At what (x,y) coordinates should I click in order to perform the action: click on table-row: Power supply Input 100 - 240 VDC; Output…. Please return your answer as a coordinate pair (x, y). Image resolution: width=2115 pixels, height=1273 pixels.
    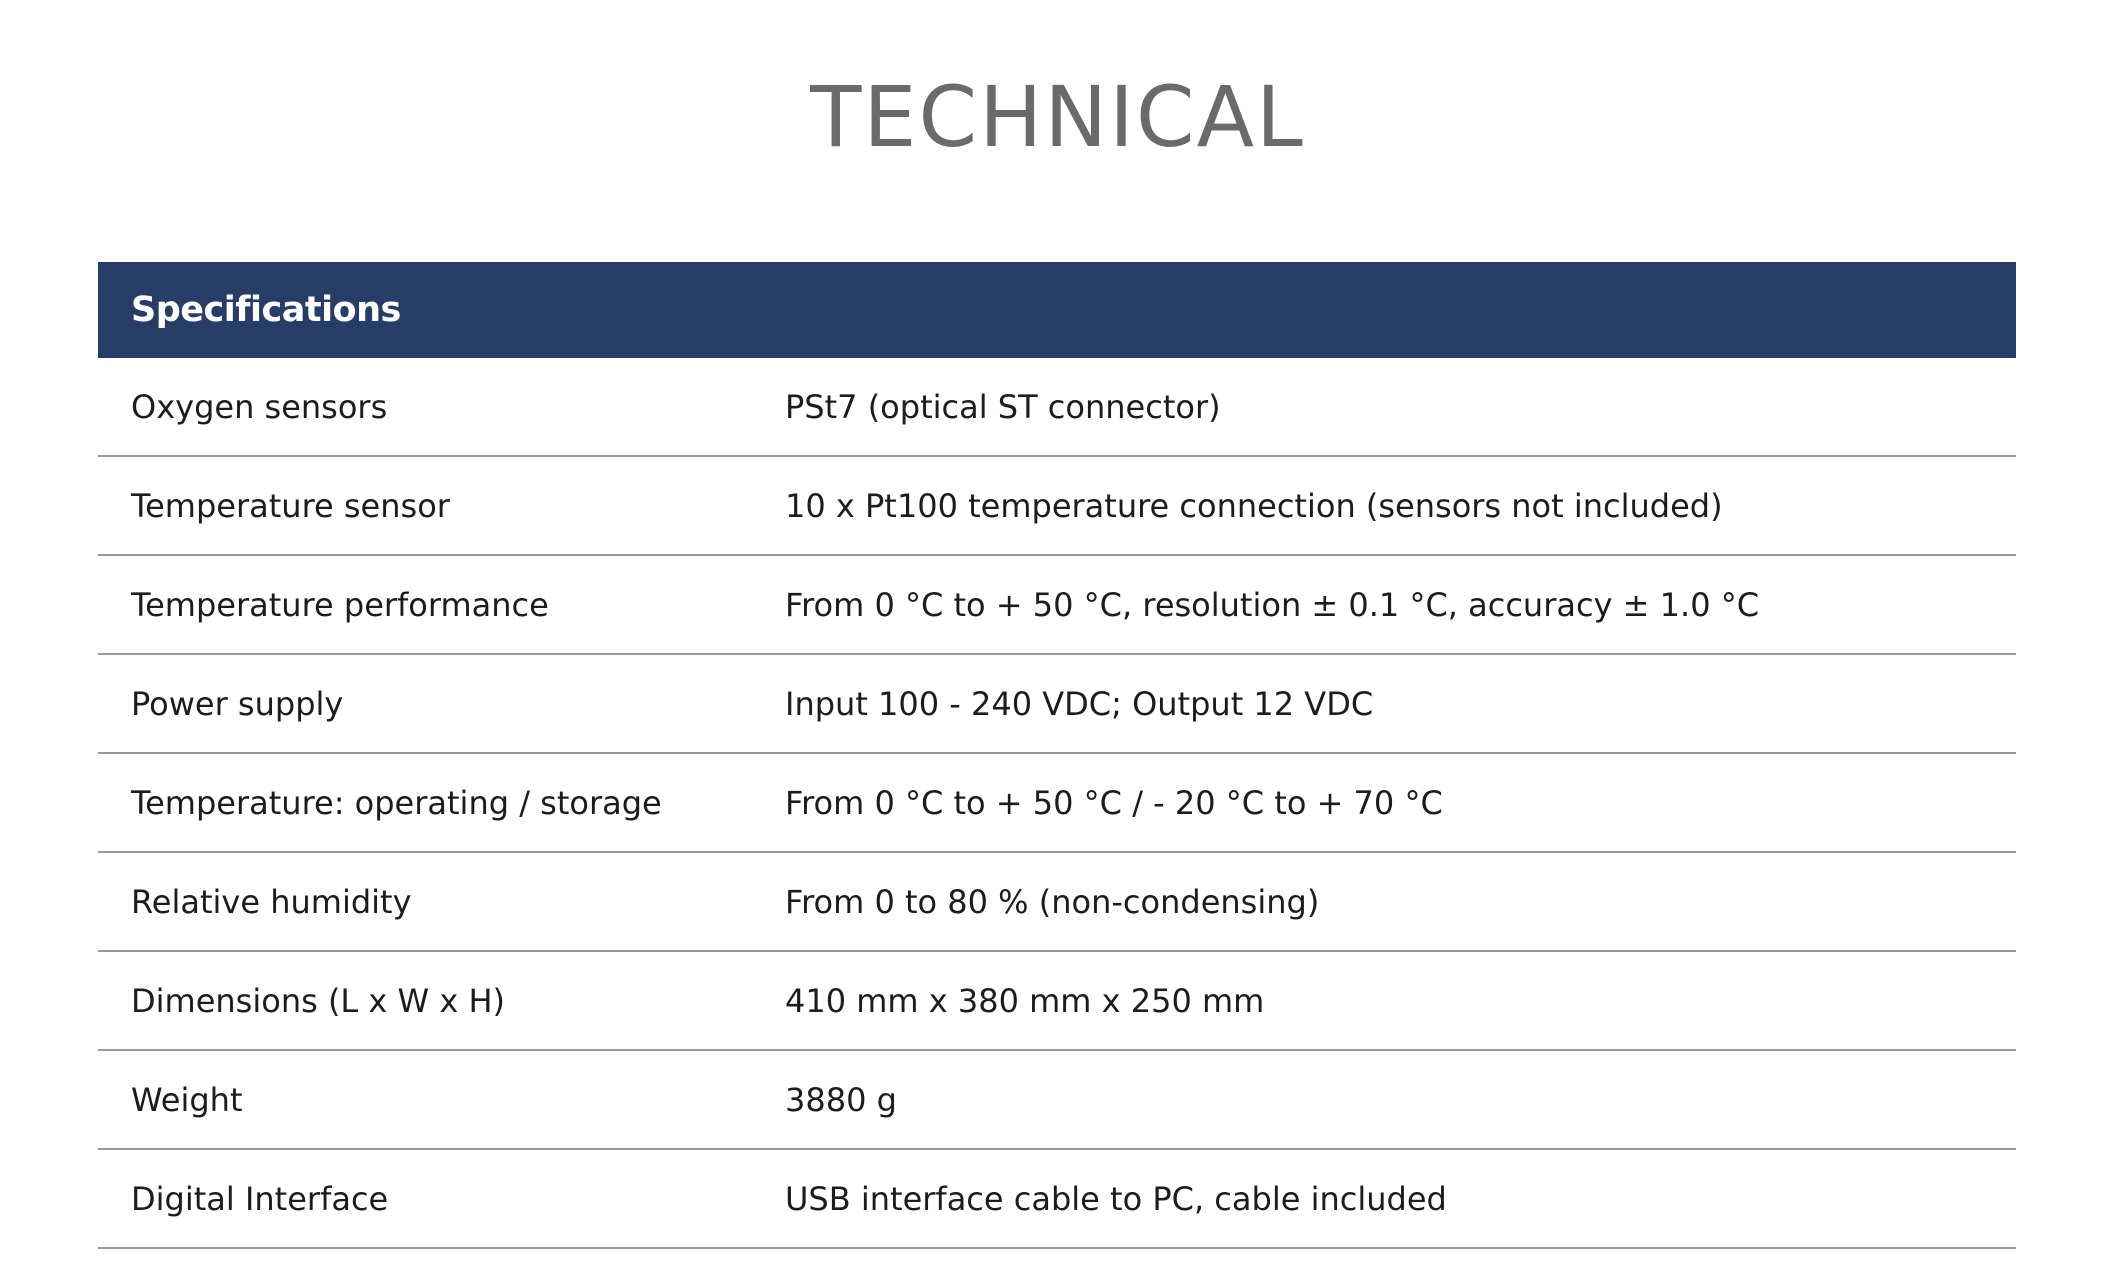
    Looking at the image, I should click on (1057, 704).